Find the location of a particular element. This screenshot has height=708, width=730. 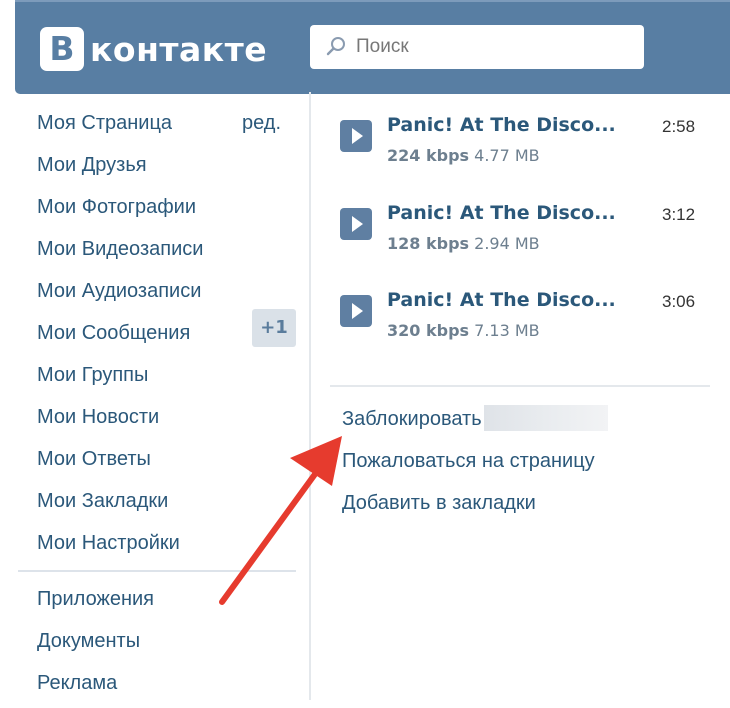

sidebar-item-ads: Реклама is located at coordinates (172, 687).